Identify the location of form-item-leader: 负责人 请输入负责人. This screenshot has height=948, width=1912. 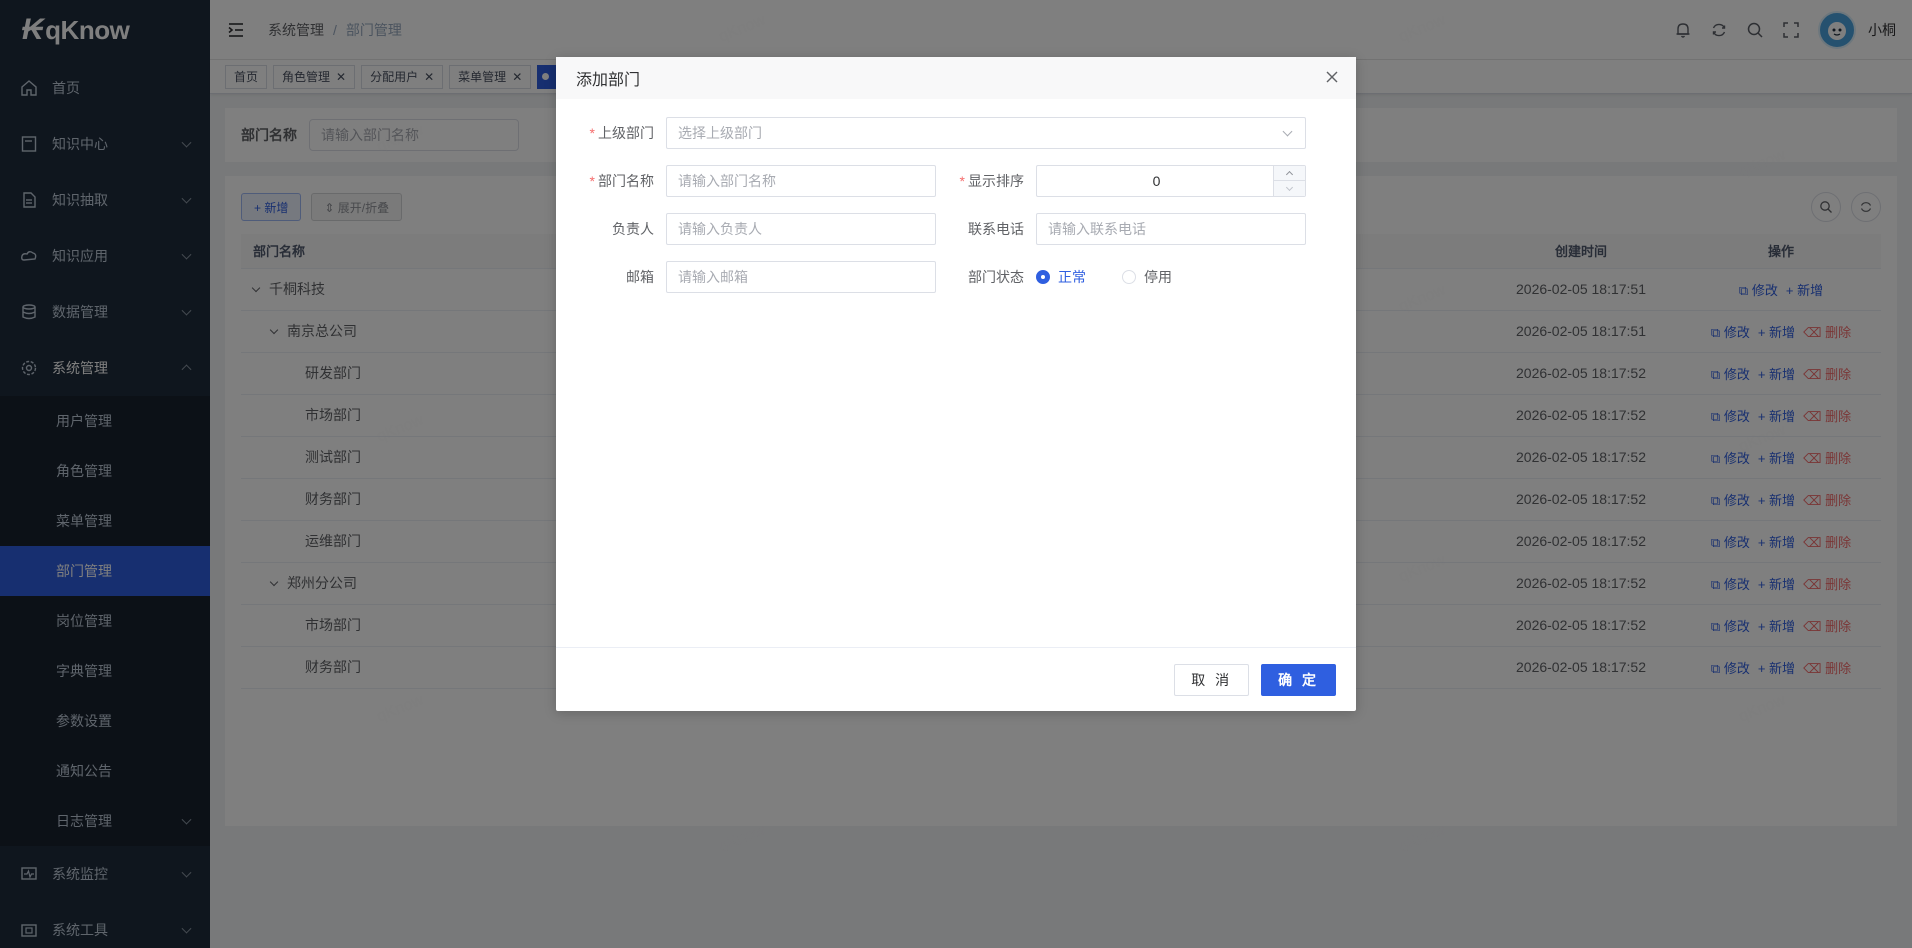
(756, 229).